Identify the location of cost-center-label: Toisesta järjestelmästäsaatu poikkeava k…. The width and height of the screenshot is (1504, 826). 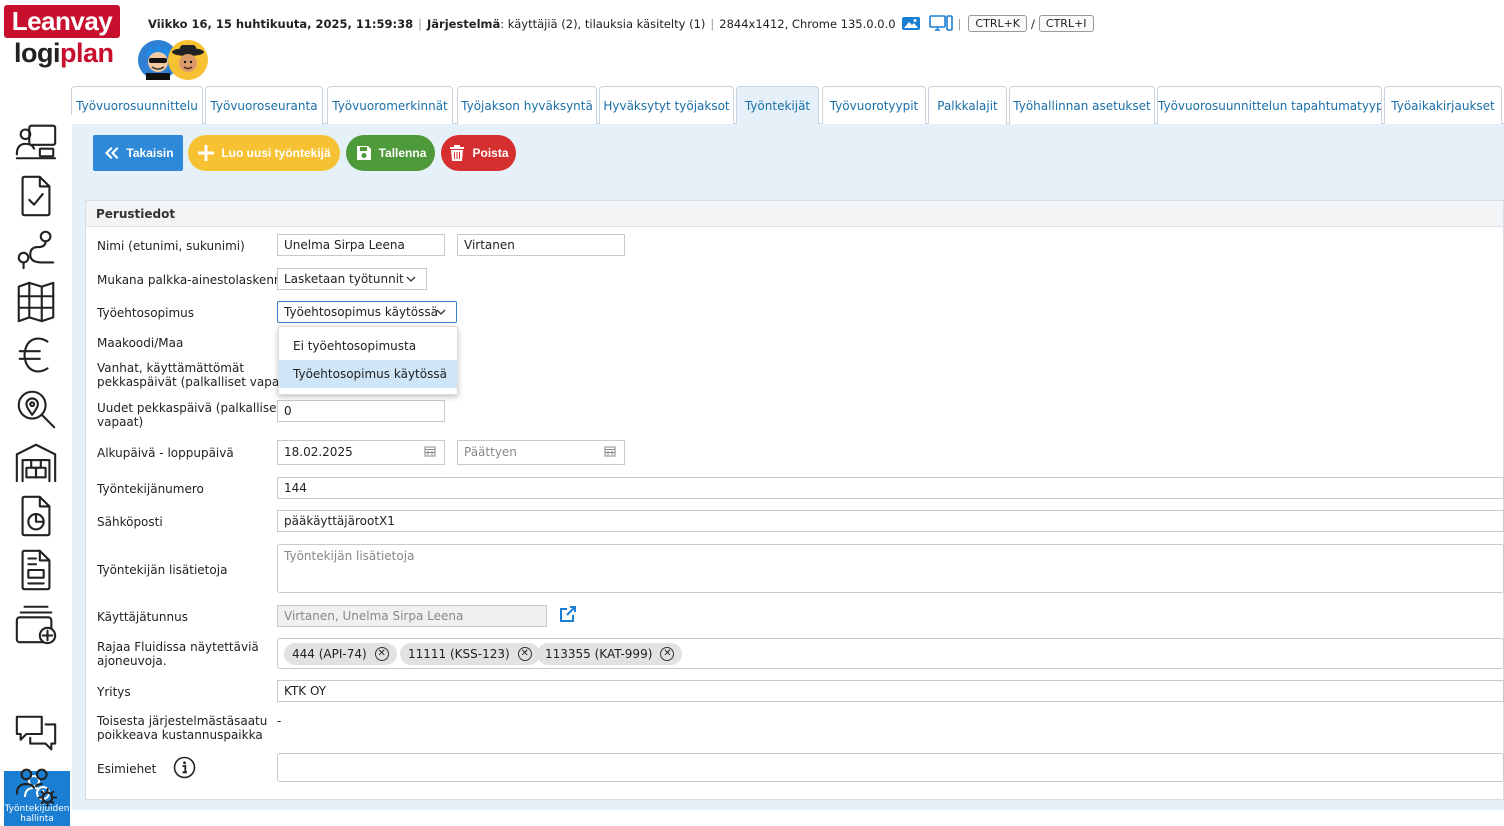
(182, 728).